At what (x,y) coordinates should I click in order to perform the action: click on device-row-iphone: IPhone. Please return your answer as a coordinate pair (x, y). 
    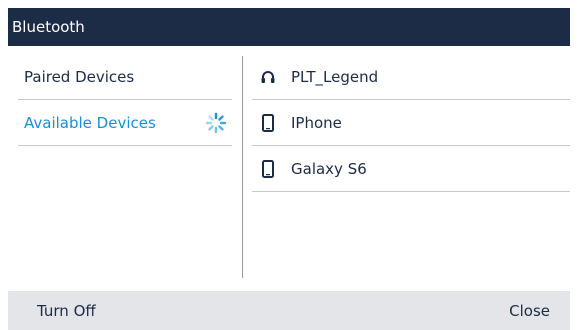
    Looking at the image, I should click on (411, 123).